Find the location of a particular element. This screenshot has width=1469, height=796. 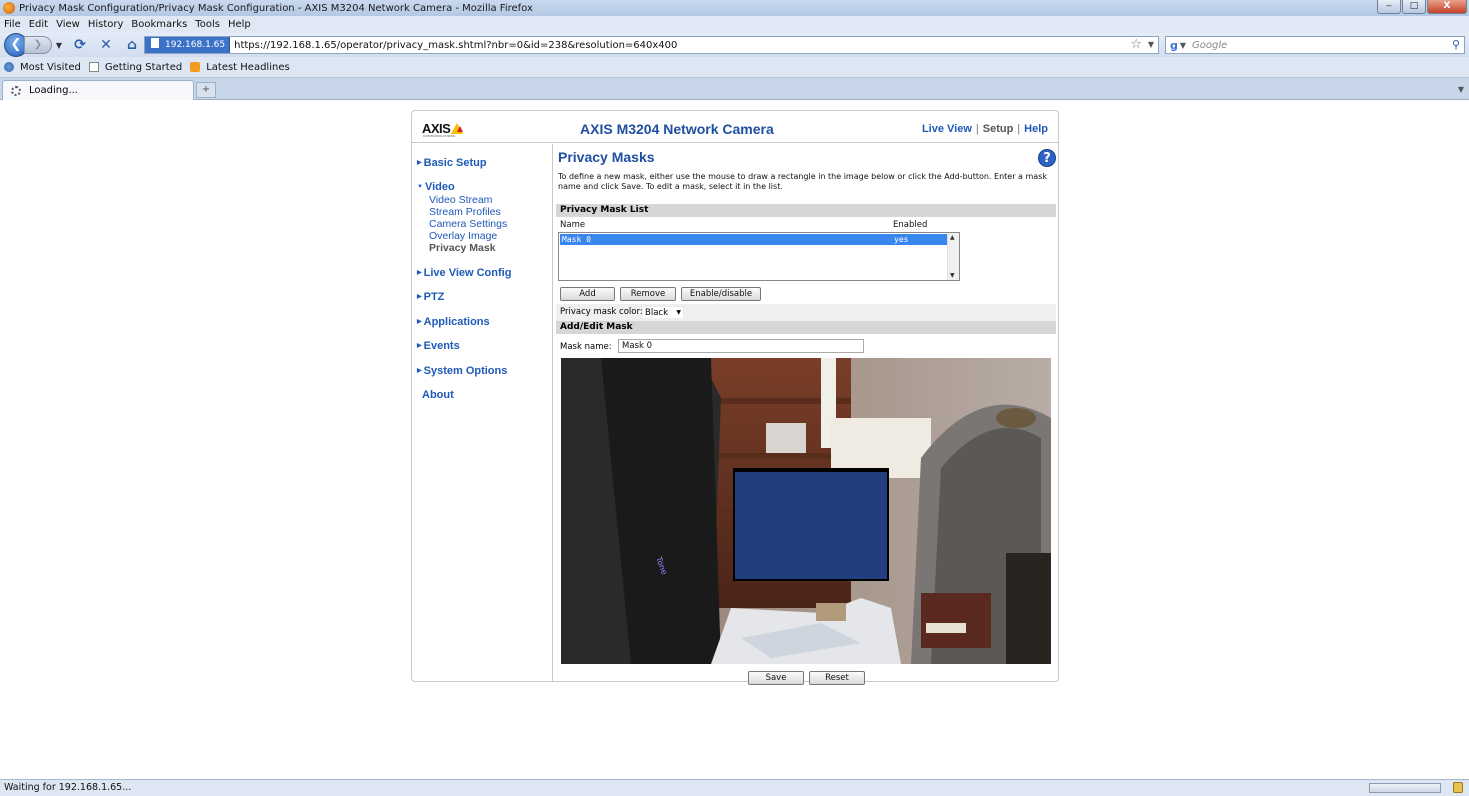

listbox-scrollbar: ▲ ▼ is located at coordinates (953, 256).